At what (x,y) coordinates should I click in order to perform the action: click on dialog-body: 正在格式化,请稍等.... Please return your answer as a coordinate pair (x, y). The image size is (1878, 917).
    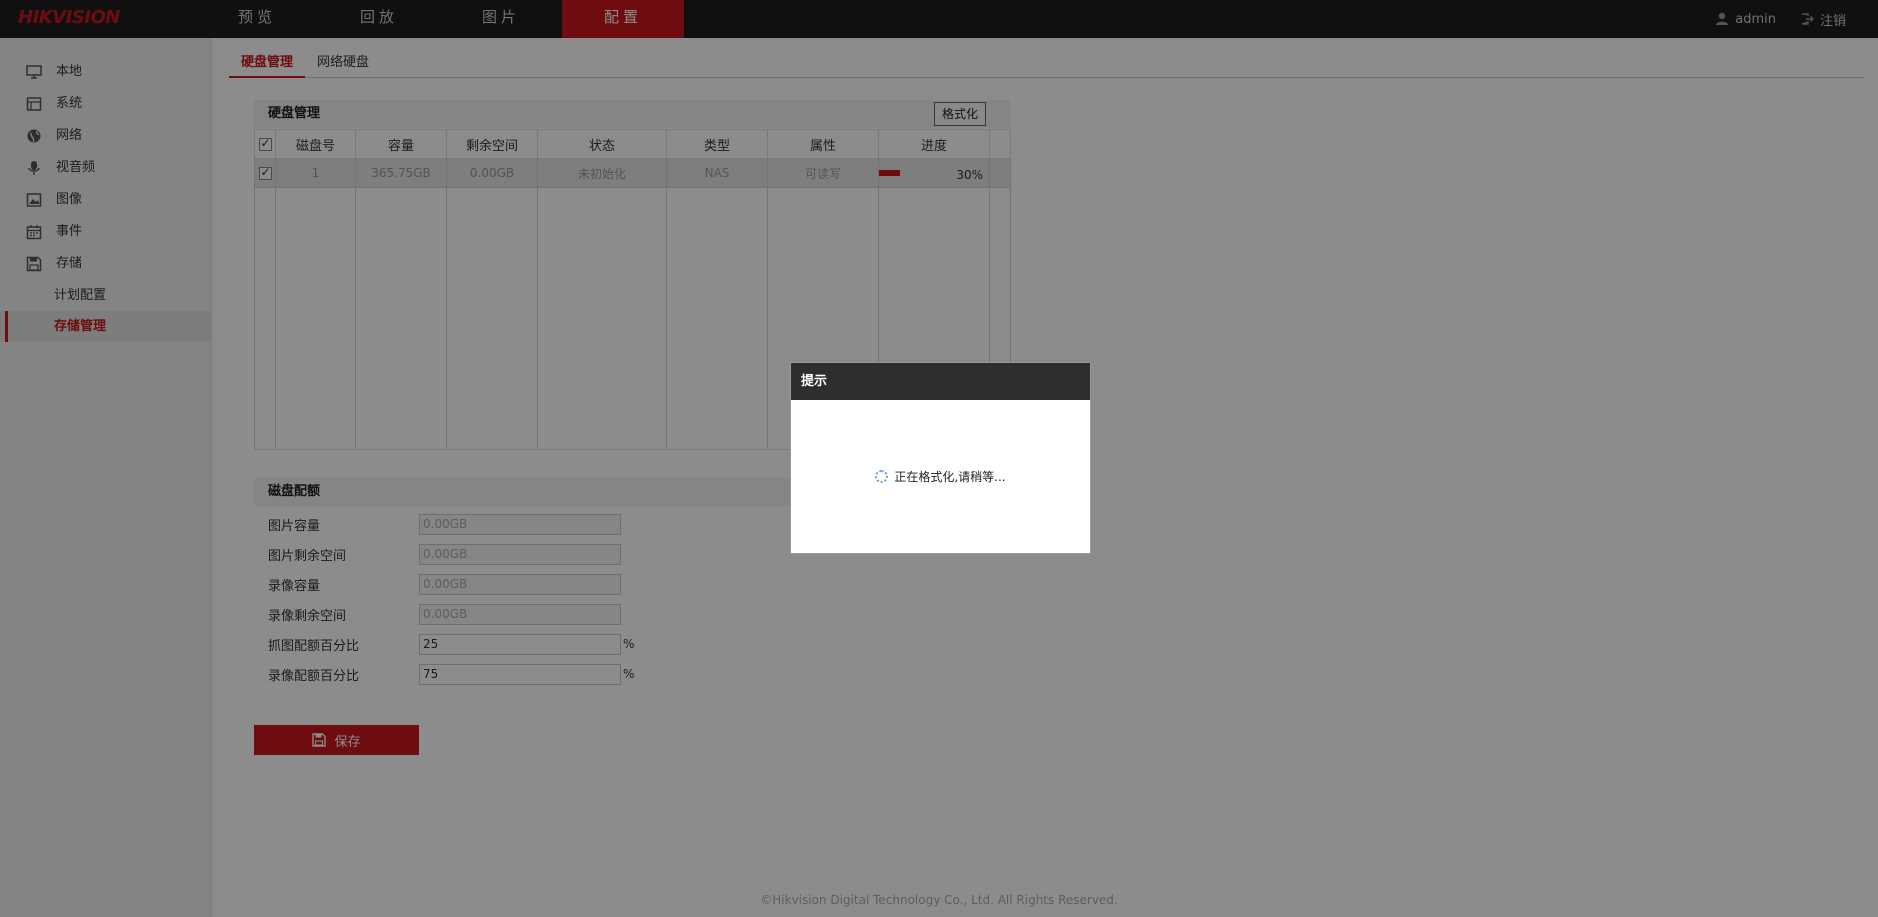
    Looking at the image, I should click on (940, 476).